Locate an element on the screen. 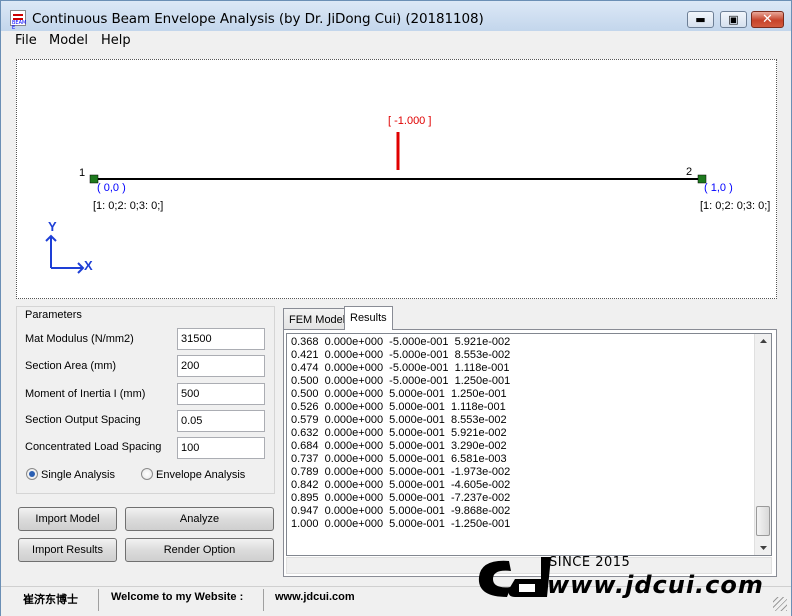 Image resolution: width=792 pixels, height=616 pixels. tab-fem-model: FEM Model is located at coordinates (317, 319).